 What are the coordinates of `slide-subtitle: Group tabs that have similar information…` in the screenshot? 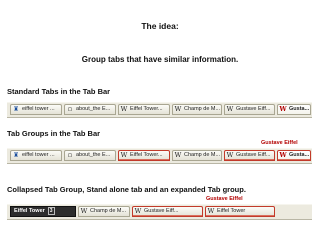 It's located at (160, 59).